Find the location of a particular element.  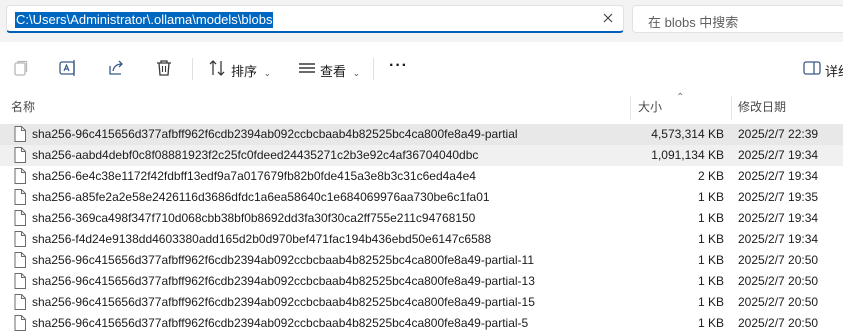

view-button: 查看 ⌄ is located at coordinates (340, 70).